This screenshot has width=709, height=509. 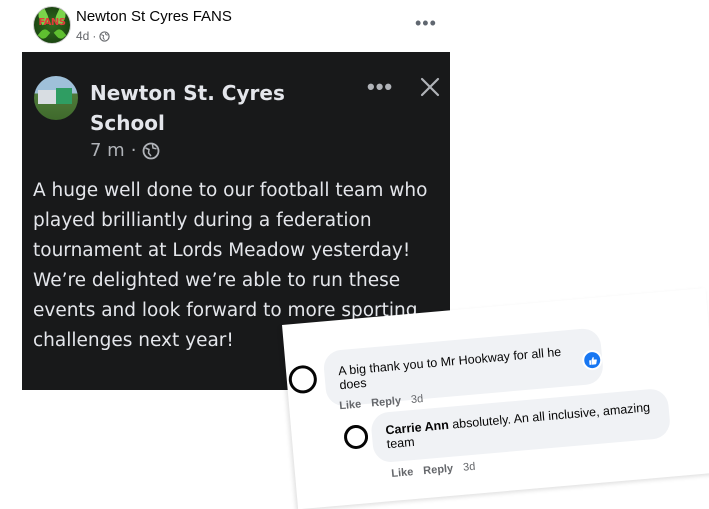 What do you see at coordinates (469, 467) in the screenshot?
I see `reply-time: 3d` at bounding box center [469, 467].